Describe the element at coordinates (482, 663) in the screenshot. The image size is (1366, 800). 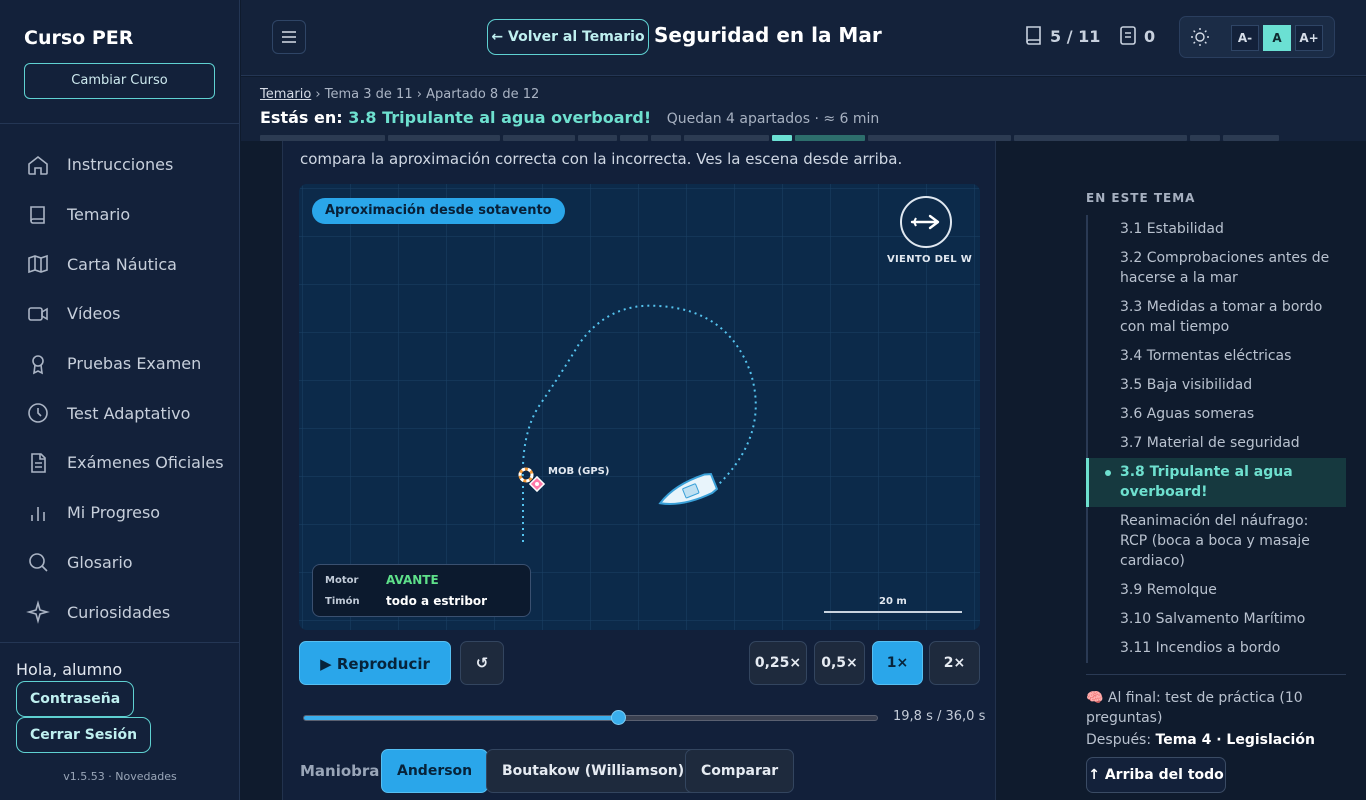
I see `reset-button: ↺` at that location.